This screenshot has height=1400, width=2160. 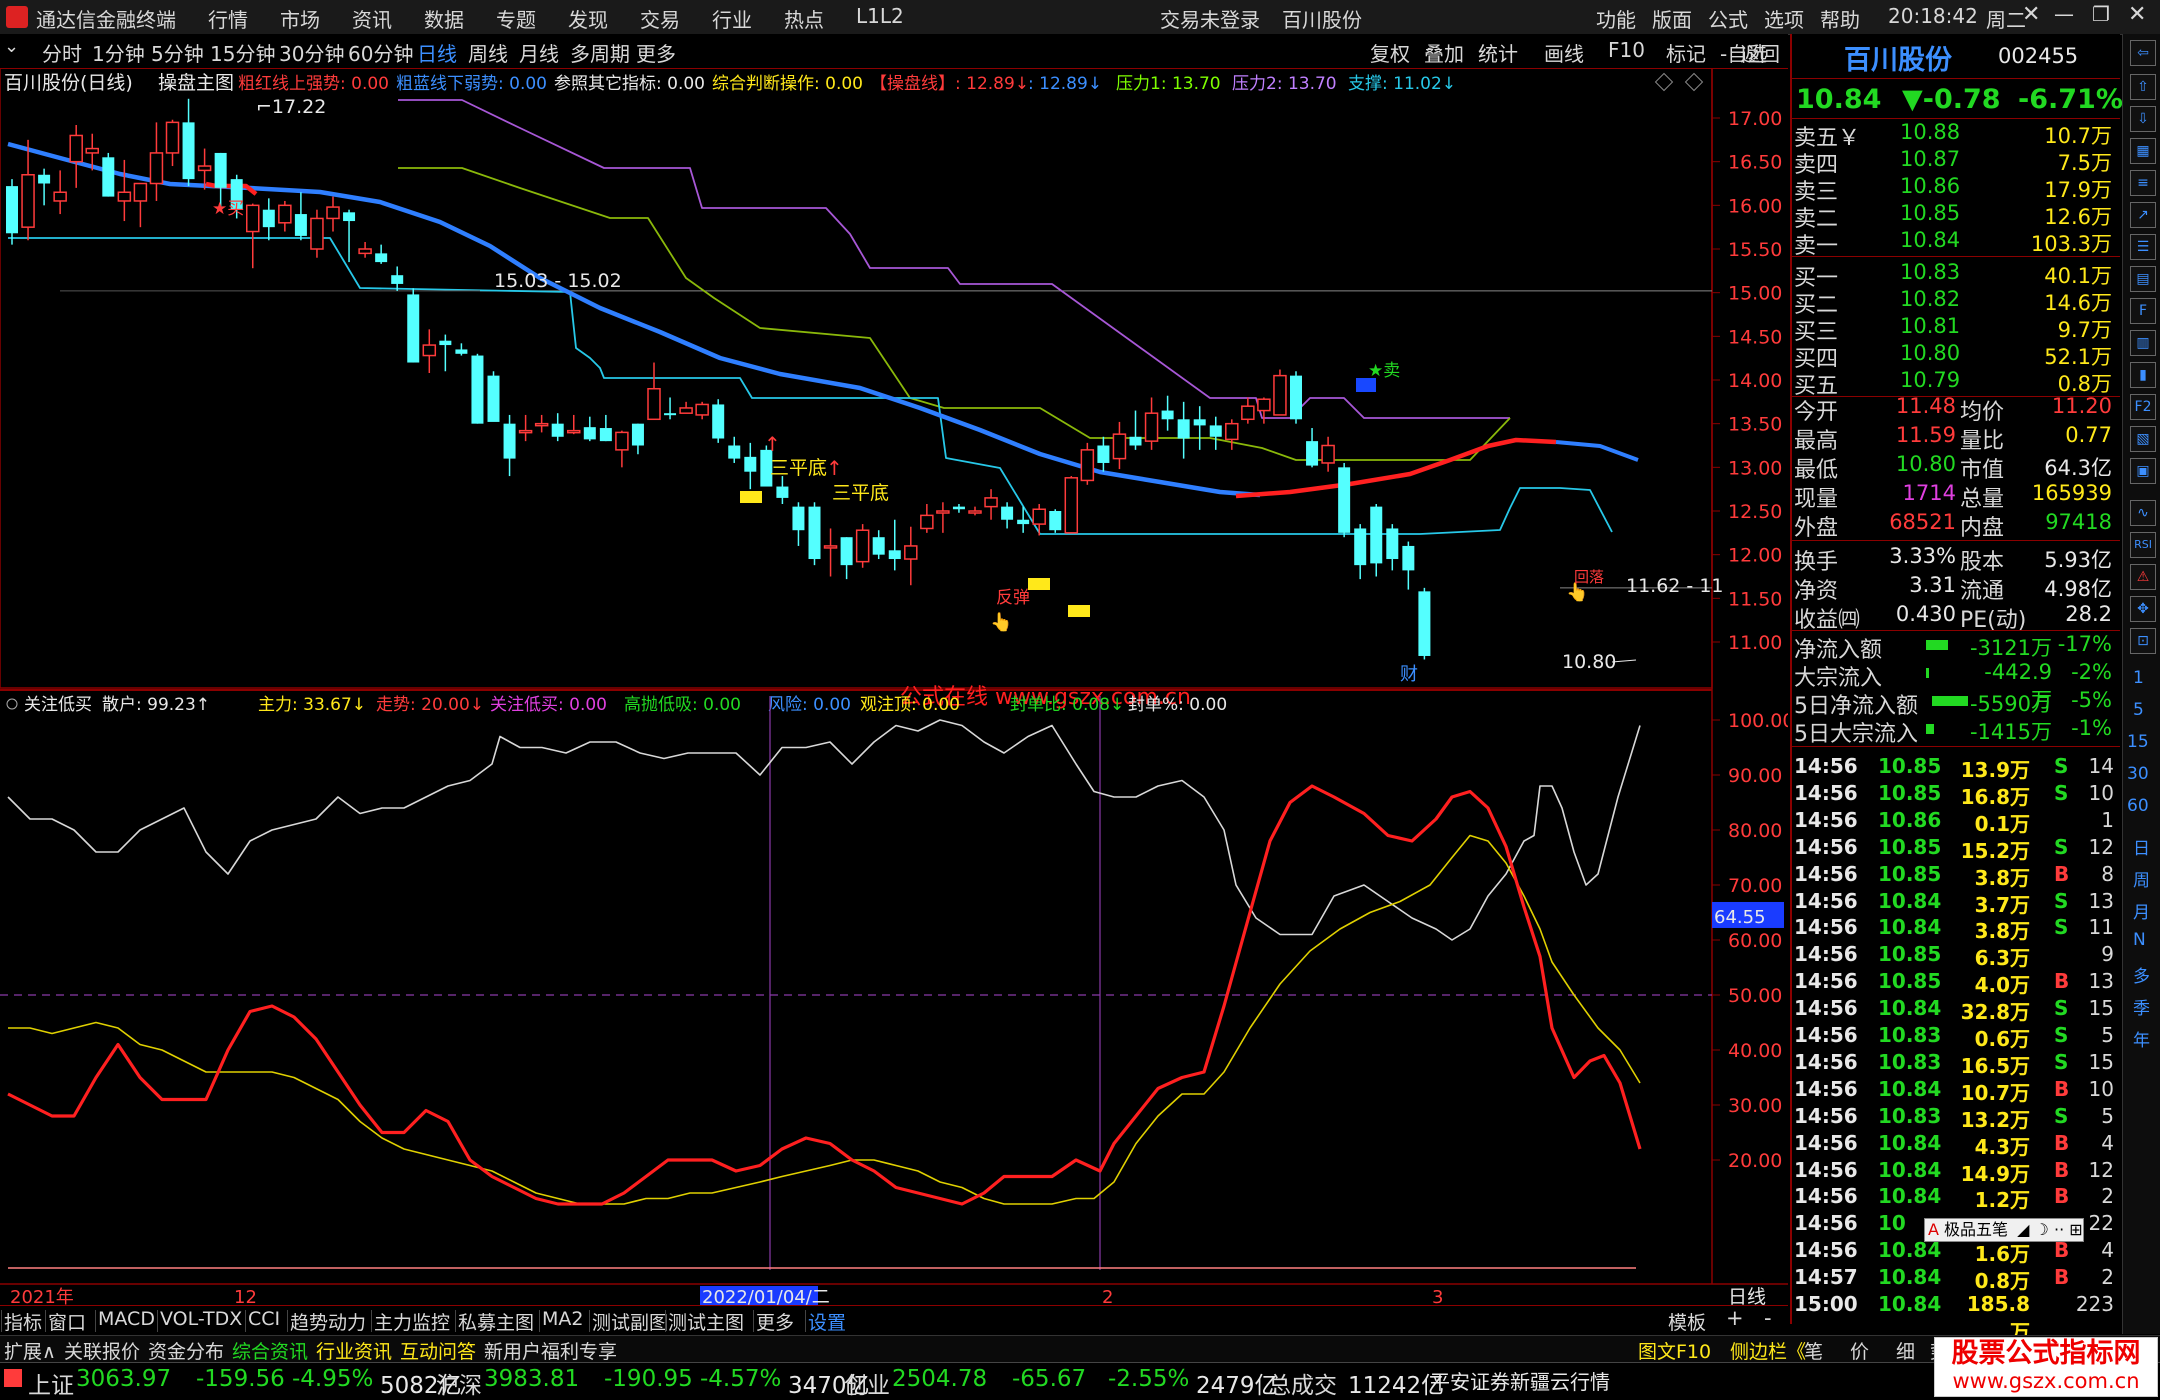 I want to click on window-icon: ▣, so click(x=2143, y=471).